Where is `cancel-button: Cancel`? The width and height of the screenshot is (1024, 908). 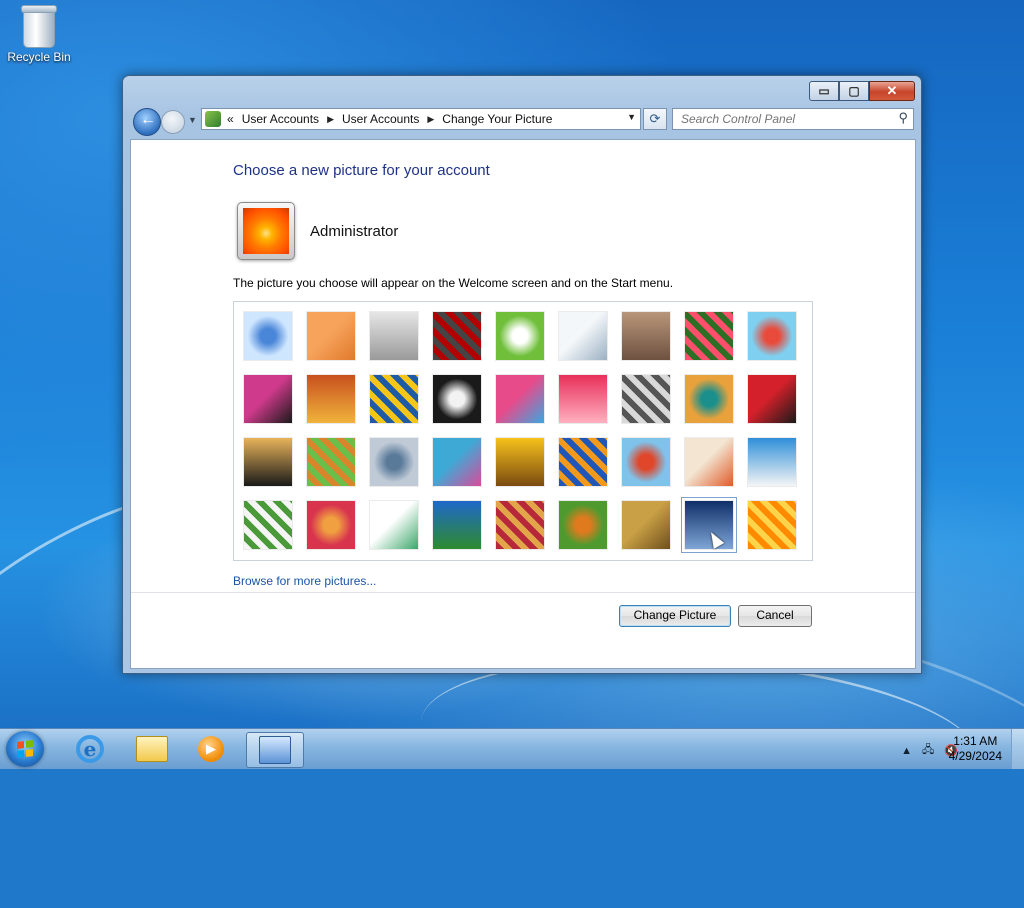
cancel-button: Cancel is located at coordinates (775, 616).